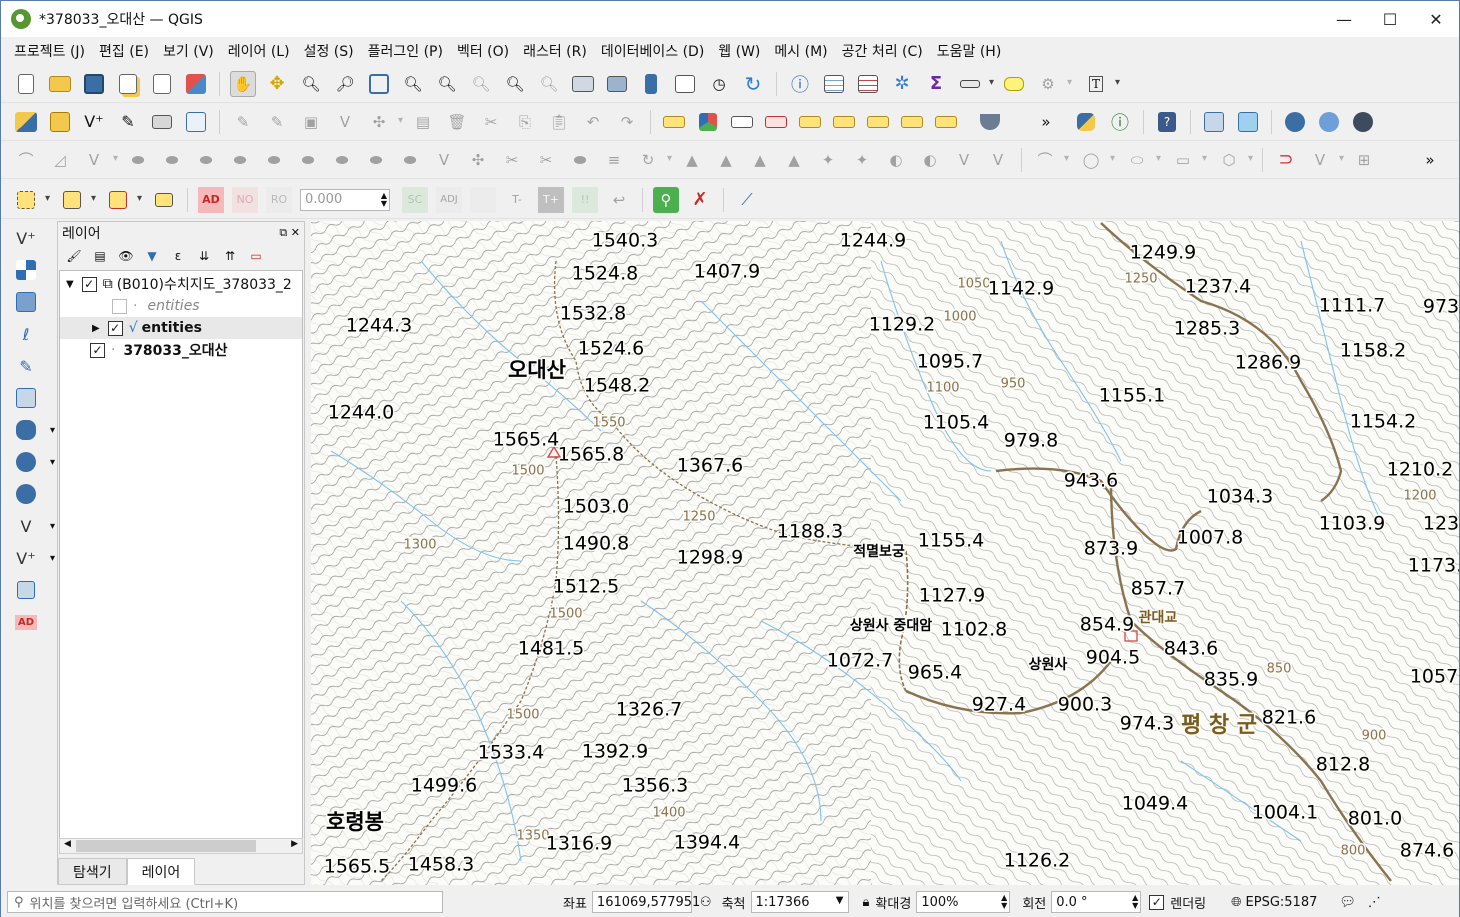 Image resolution: width=1460 pixels, height=917 pixels. What do you see at coordinates (742, 122) in the screenshot?
I see `pin-labels-icon` at bounding box center [742, 122].